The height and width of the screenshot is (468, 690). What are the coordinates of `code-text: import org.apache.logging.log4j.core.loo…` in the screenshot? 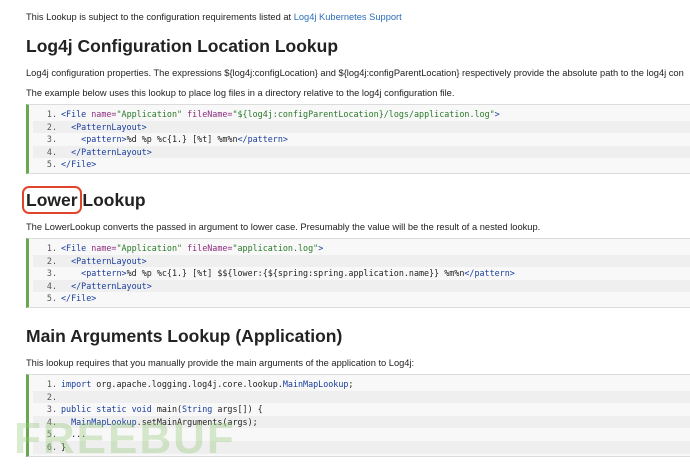 It's located at (207, 384).